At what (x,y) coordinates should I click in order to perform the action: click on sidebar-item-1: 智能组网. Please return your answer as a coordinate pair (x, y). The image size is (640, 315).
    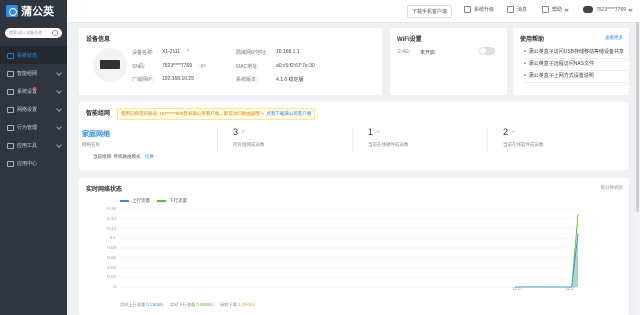
    Looking at the image, I should click on (33, 73).